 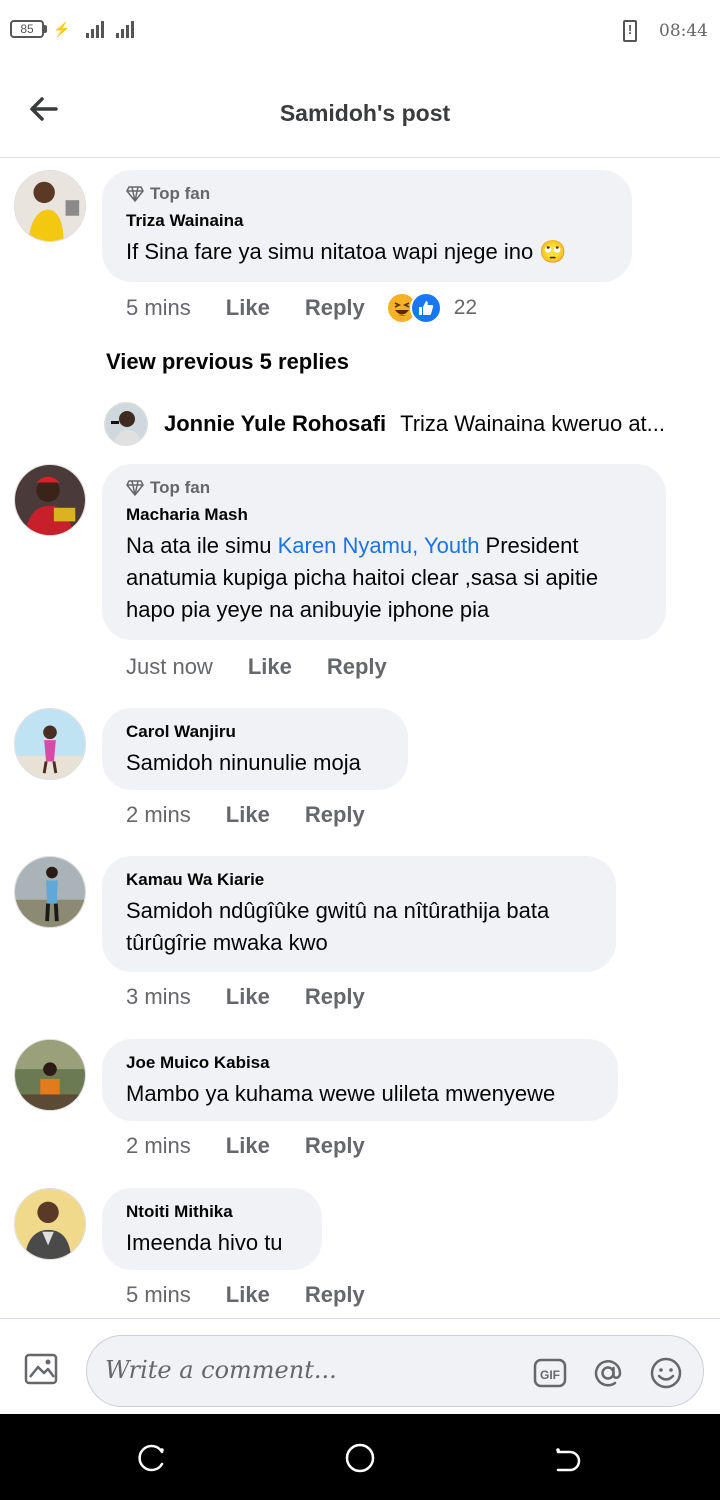 What do you see at coordinates (425, 308) in the screenshot?
I see `like-reaction-icon` at bounding box center [425, 308].